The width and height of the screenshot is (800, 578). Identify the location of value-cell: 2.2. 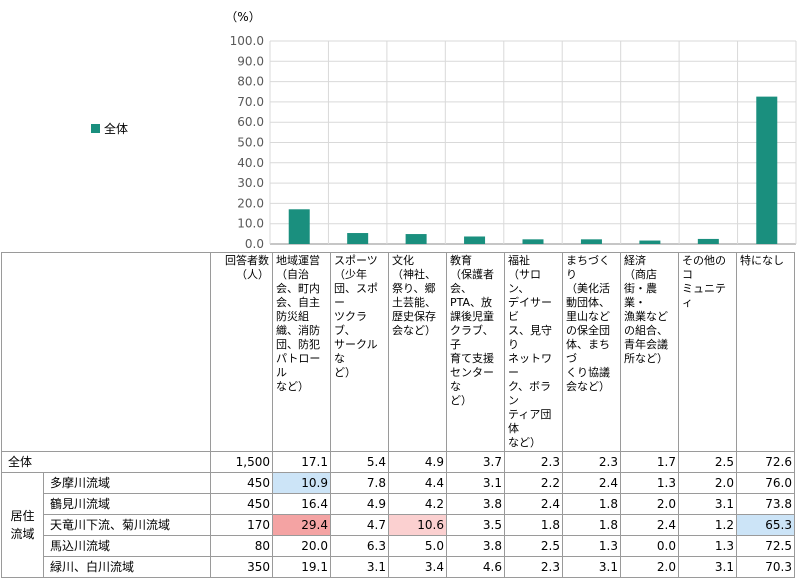
(533, 483).